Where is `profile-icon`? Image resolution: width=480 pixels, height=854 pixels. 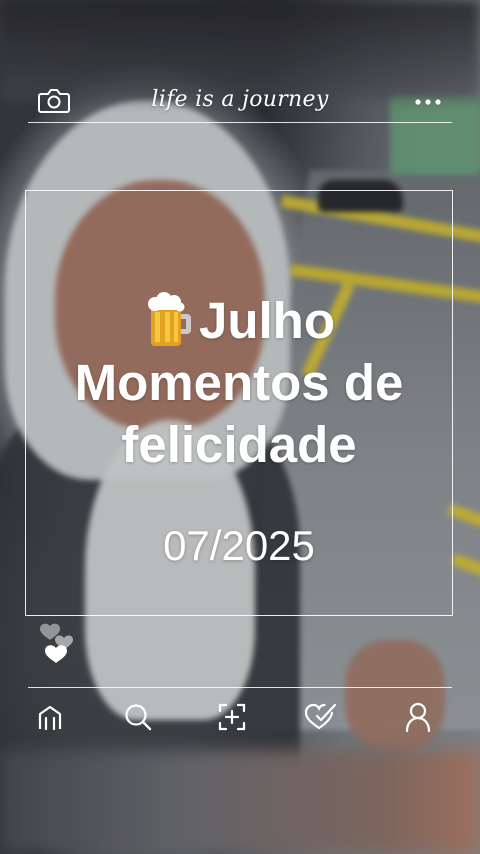
profile-icon is located at coordinates (418, 717).